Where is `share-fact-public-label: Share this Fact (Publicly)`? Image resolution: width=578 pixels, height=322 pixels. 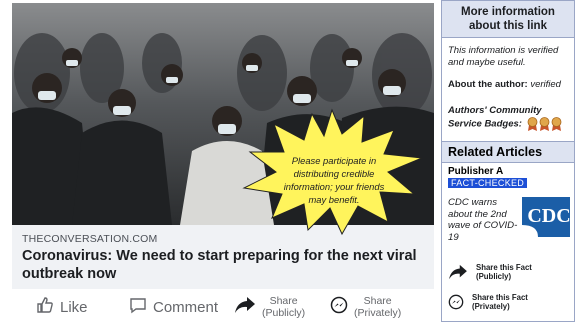 share-fact-public-label: Share this Fact (Publicly) is located at coordinates (504, 272).